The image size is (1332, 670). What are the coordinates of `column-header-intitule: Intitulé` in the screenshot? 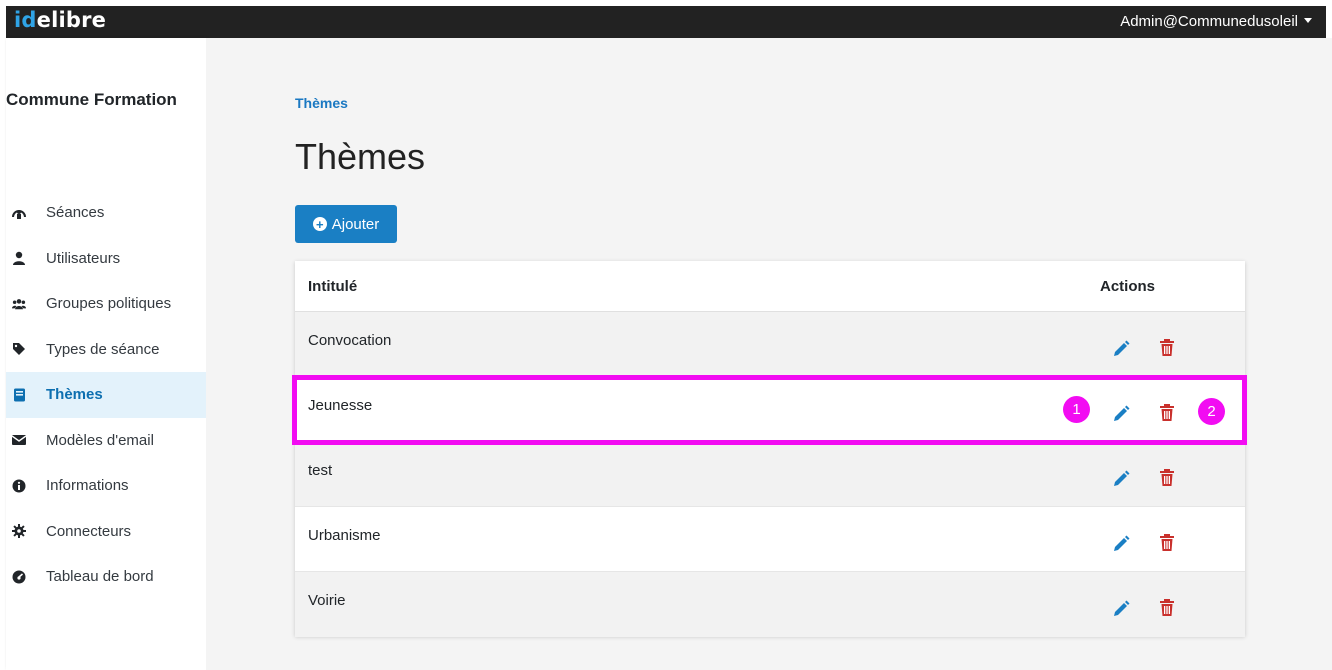 It's located at (333, 286).